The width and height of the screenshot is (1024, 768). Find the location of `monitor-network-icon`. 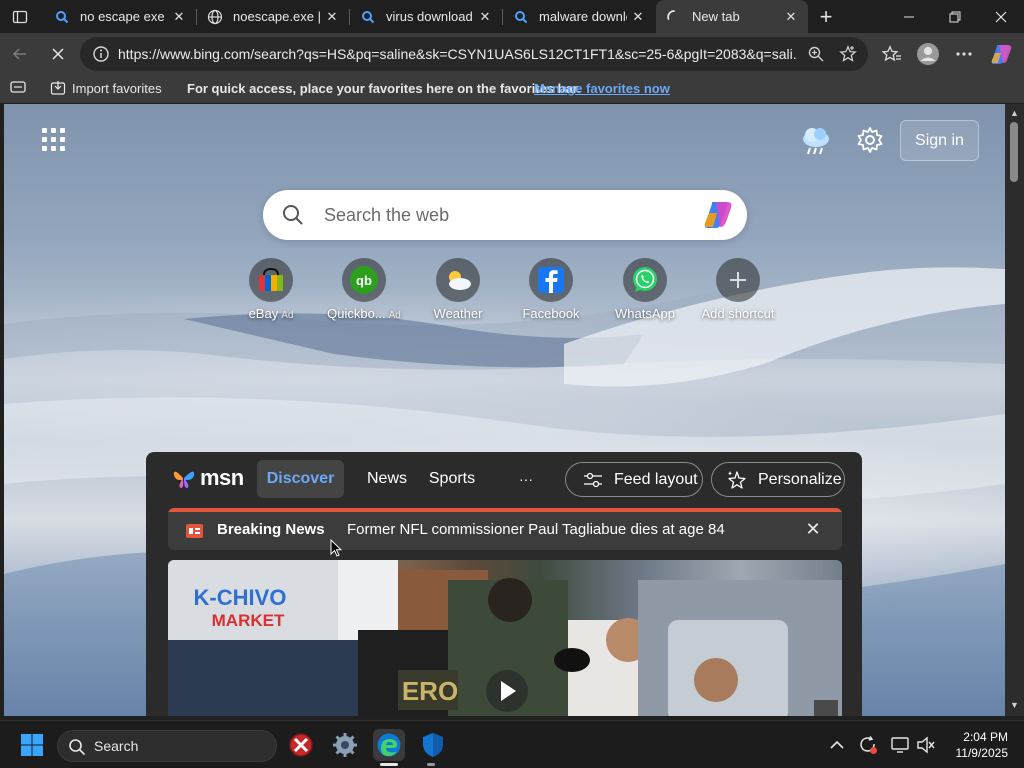

monitor-network-icon is located at coordinates (900, 745).